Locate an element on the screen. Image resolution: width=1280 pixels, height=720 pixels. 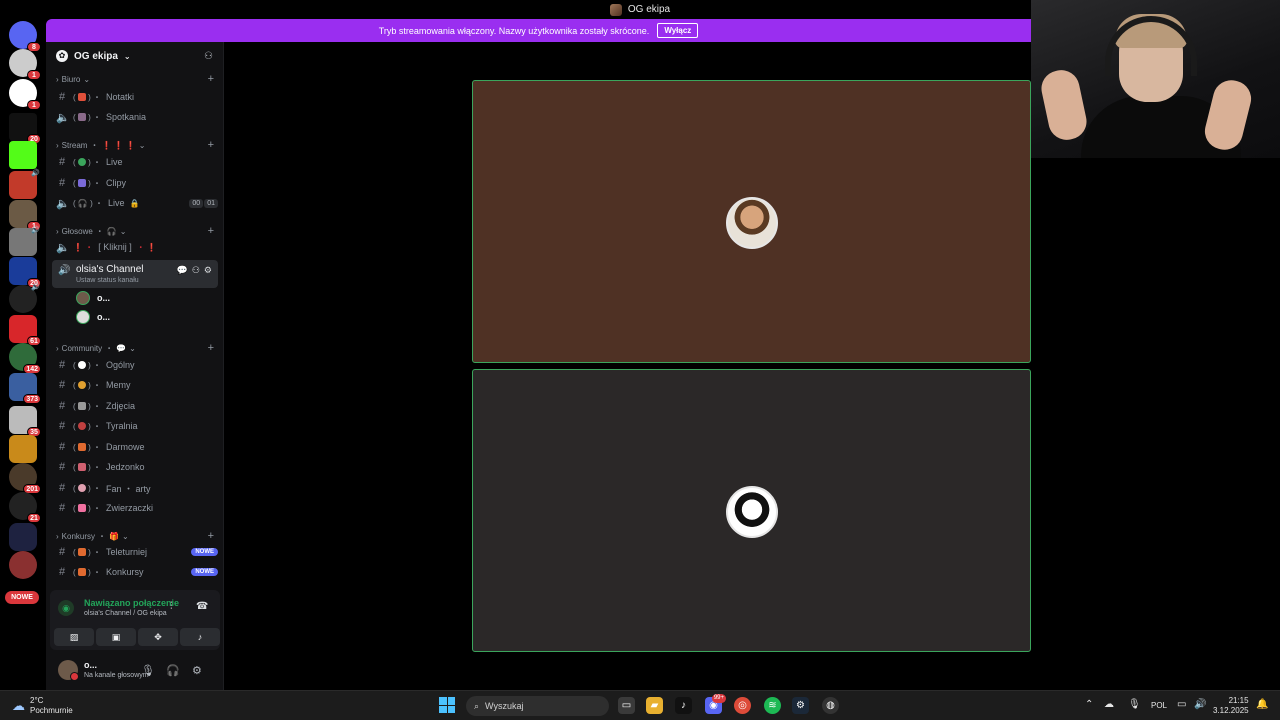
notification-bell-icon: 🔔 is located at coordinates (1262, 704).